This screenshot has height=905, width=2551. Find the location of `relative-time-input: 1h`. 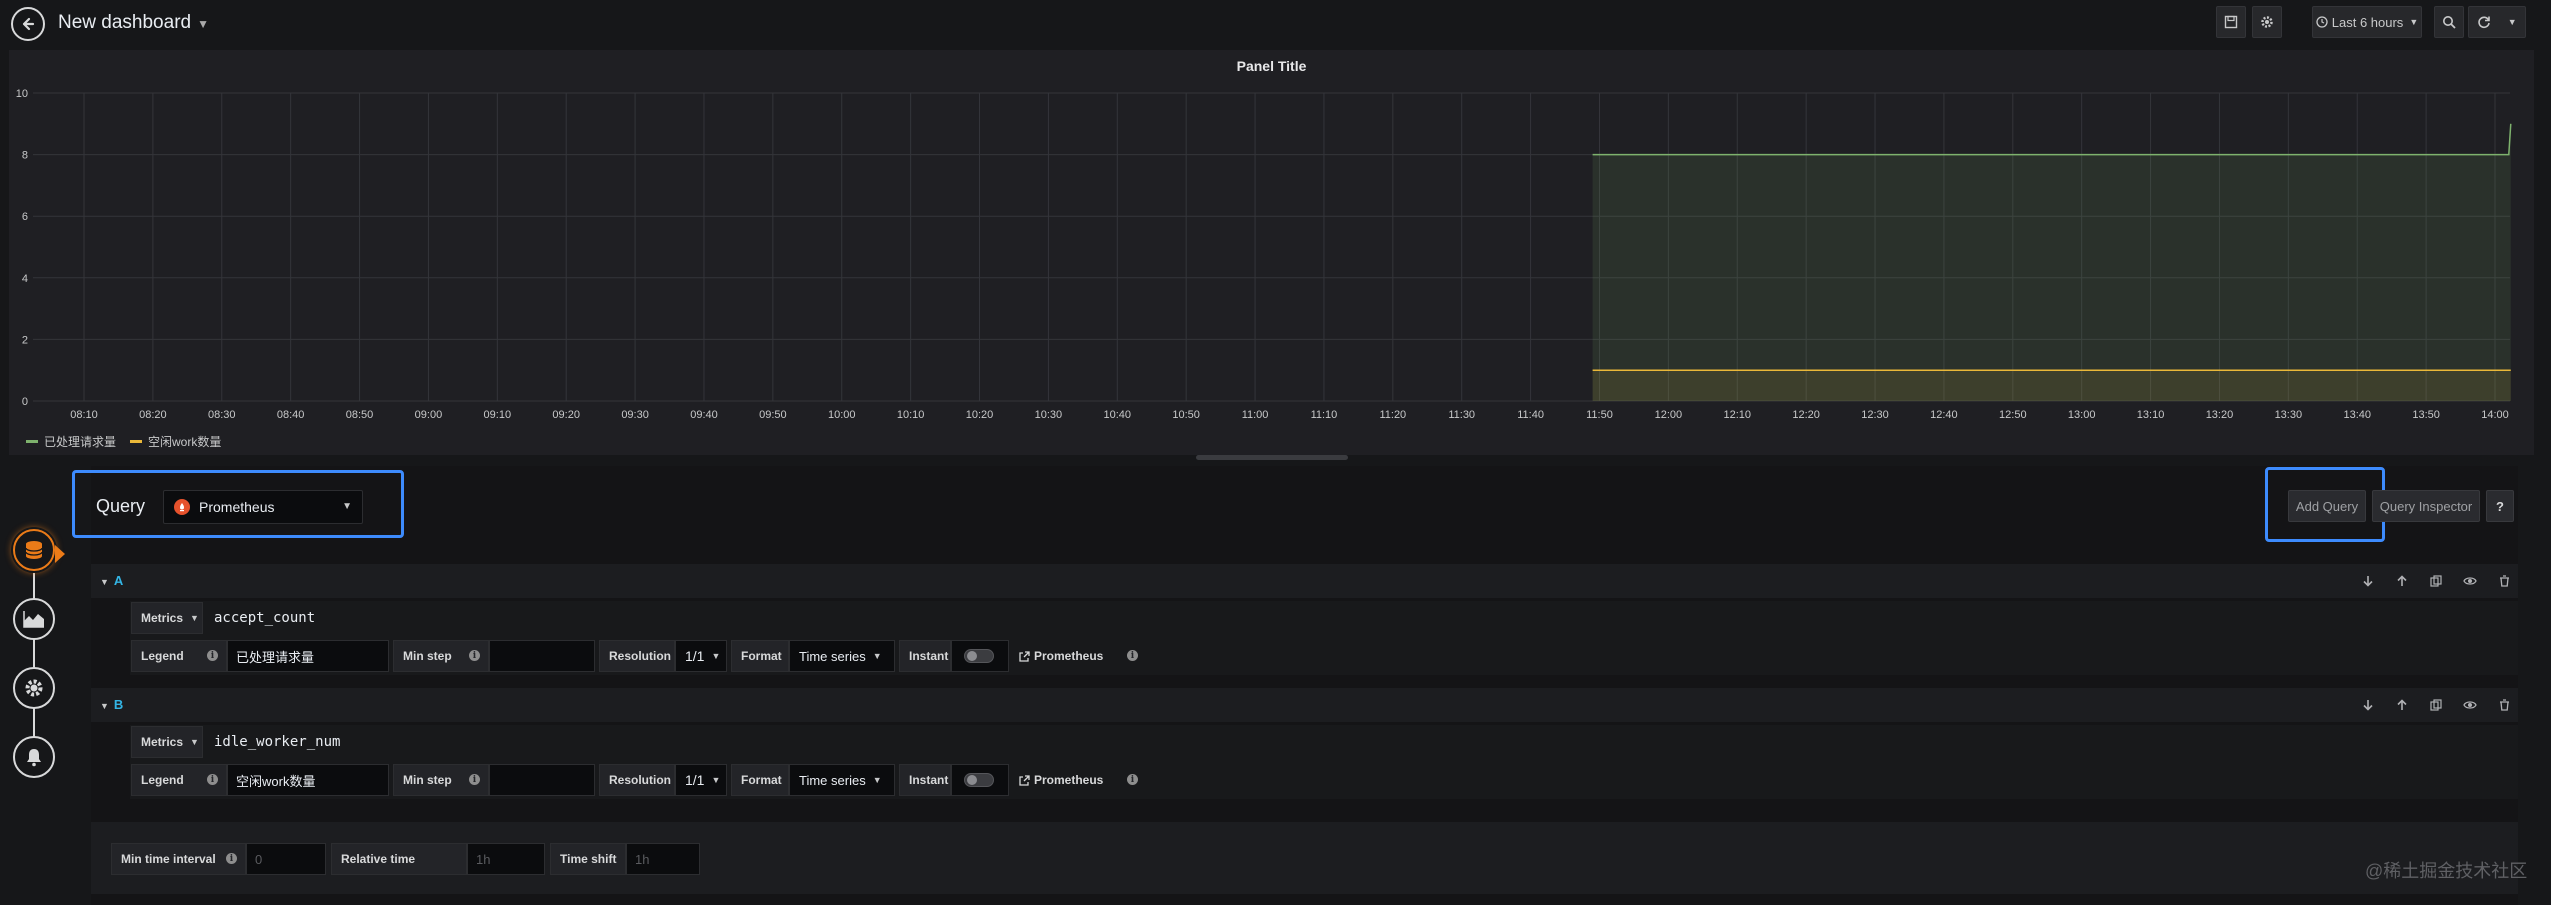

relative-time-input: 1h is located at coordinates (506, 859).